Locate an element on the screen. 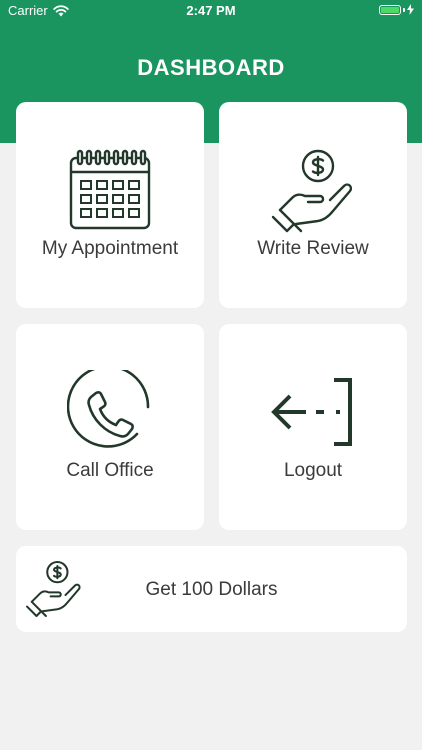 Image resolution: width=422 pixels, height=750 pixels. call-office-label: Call Office is located at coordinates (110, 470).